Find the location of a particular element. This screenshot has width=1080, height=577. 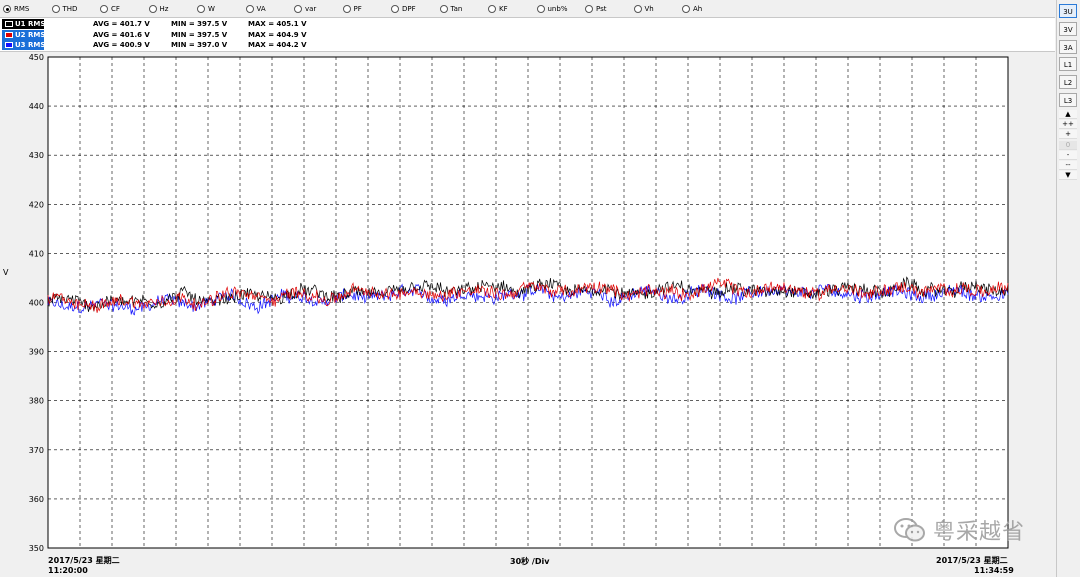

series-avg: AVG = 401.7 V is located at coordinates (121, 24).